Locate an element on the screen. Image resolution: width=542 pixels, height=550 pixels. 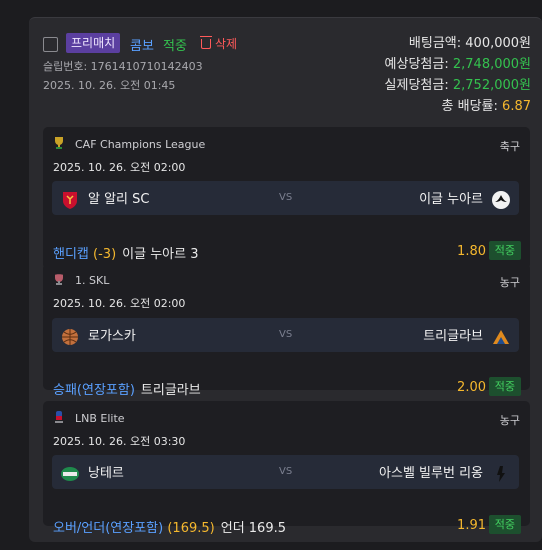
home-team-name: 알 알리 SC is located at coordinates (119, 199).